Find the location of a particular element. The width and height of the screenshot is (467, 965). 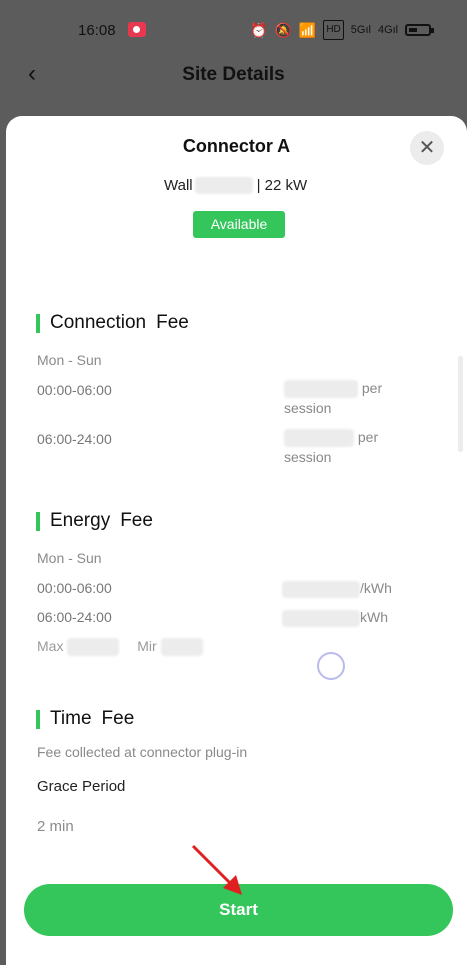

mute-icon: 🔕 is located at coordinates (283, 30).